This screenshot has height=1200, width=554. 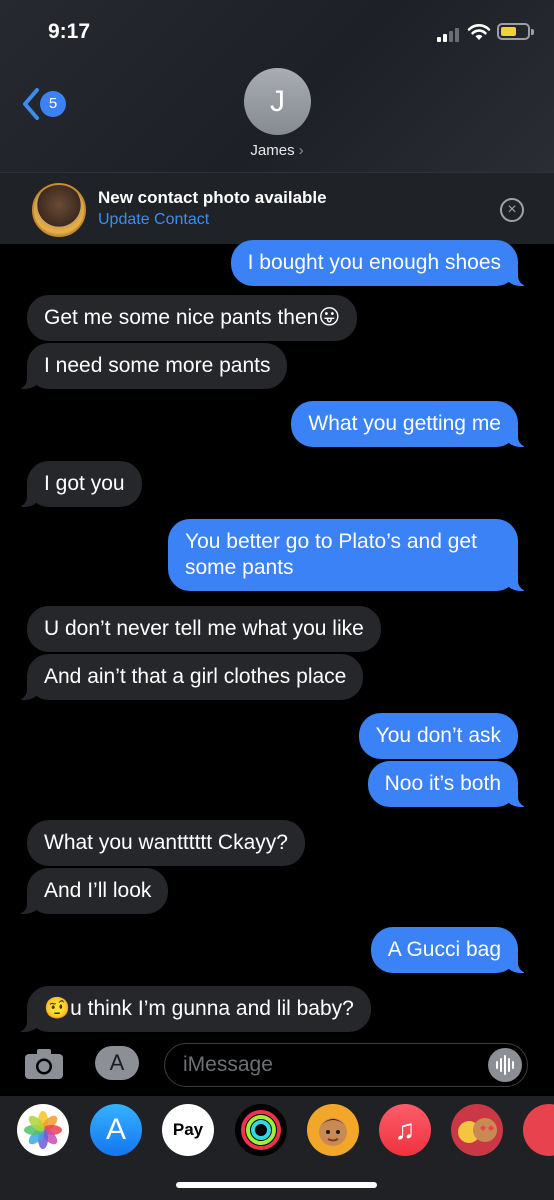 I want to click on app-store-app-icon: A, so click(x=116, y=1130).